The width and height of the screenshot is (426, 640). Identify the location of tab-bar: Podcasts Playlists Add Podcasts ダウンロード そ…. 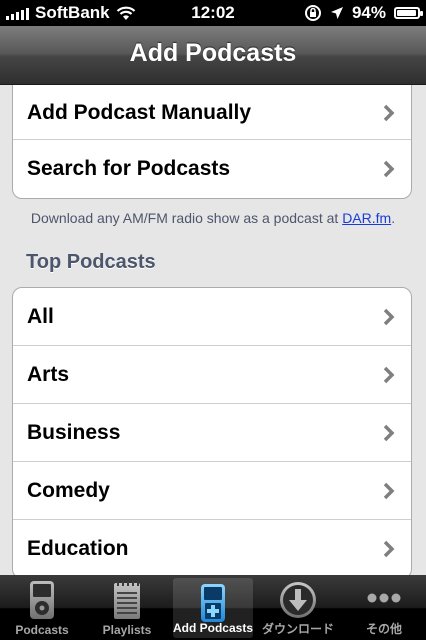
(213, 607).